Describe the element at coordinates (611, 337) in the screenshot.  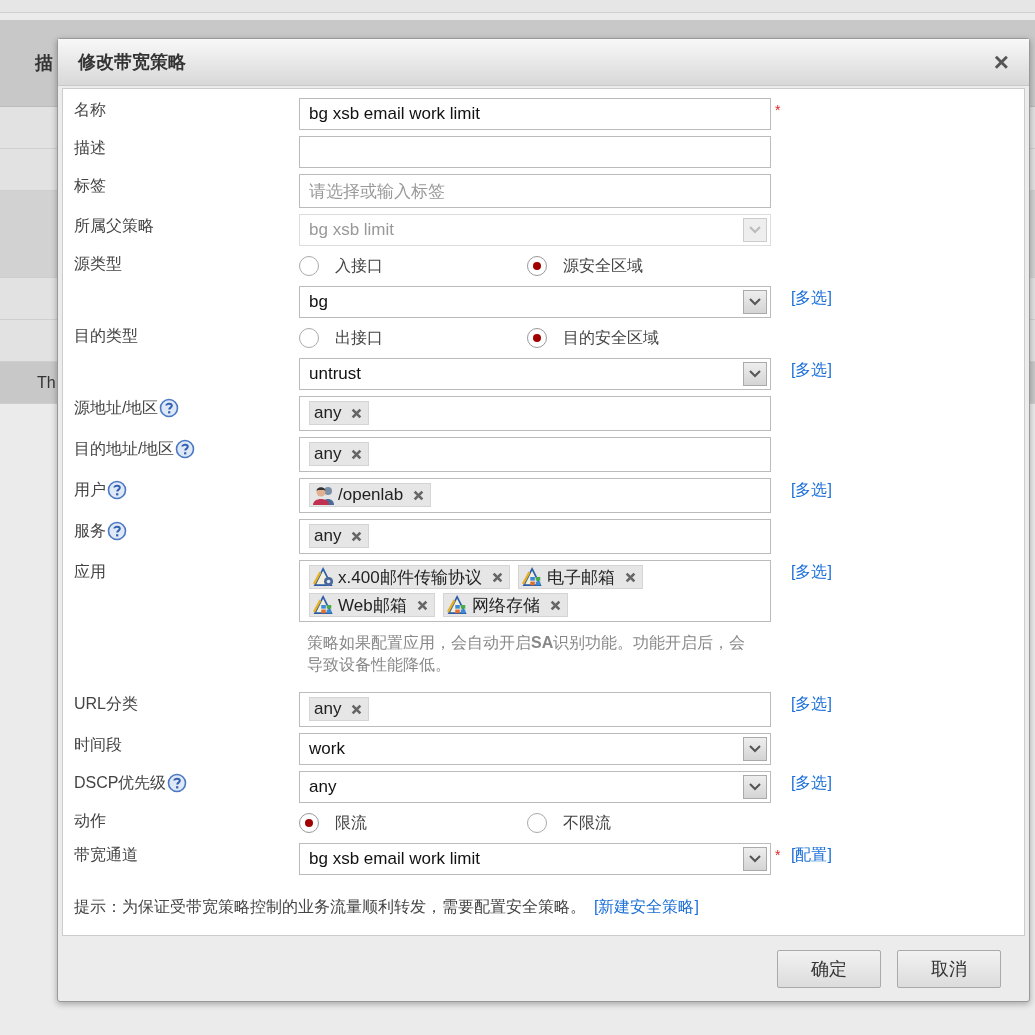
I see `radio-label: 目的安全区域` at that location.